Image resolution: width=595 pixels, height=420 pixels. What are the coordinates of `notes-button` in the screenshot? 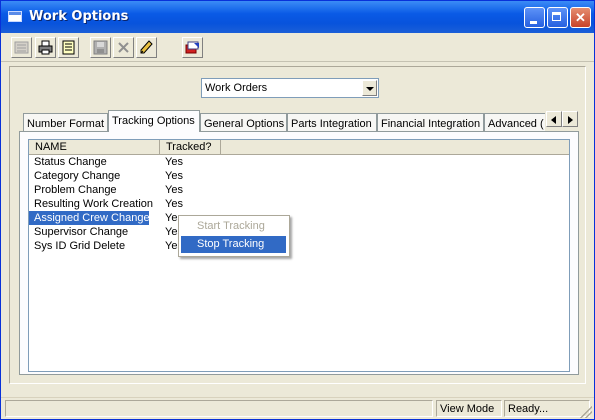 It's located at (68, 47).